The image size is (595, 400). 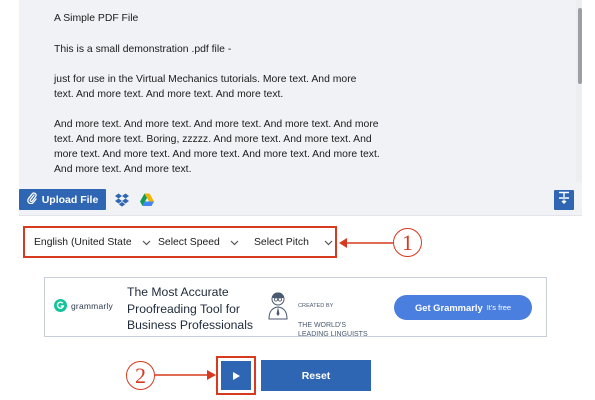 What do you see at coordinates (31, 199) in the screenshot?
I see `paperclip-icon` at bounding box center [31, 199].